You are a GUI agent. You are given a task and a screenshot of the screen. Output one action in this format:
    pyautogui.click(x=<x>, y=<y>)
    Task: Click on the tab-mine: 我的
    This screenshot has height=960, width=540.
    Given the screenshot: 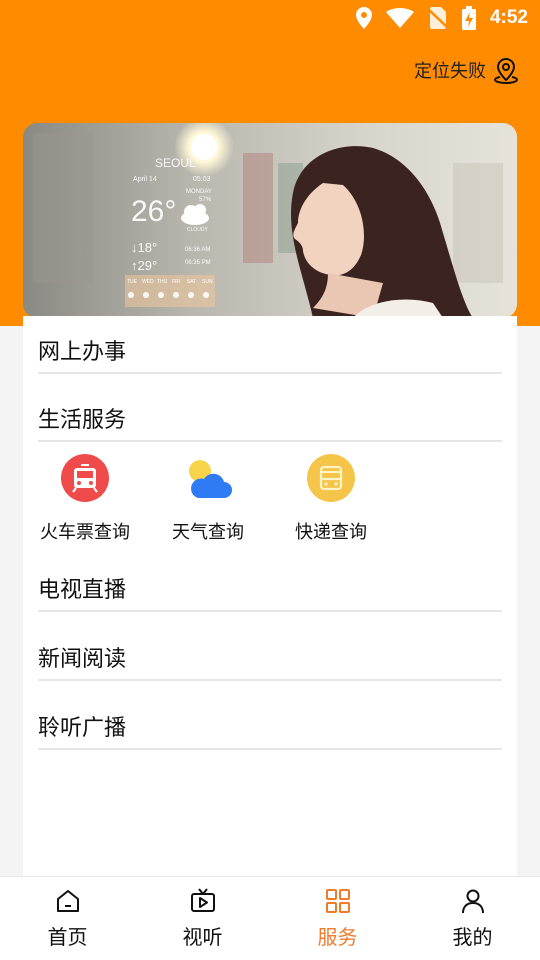 What is the action you would take?
    pyautogui.click(x=472, y=918)
    